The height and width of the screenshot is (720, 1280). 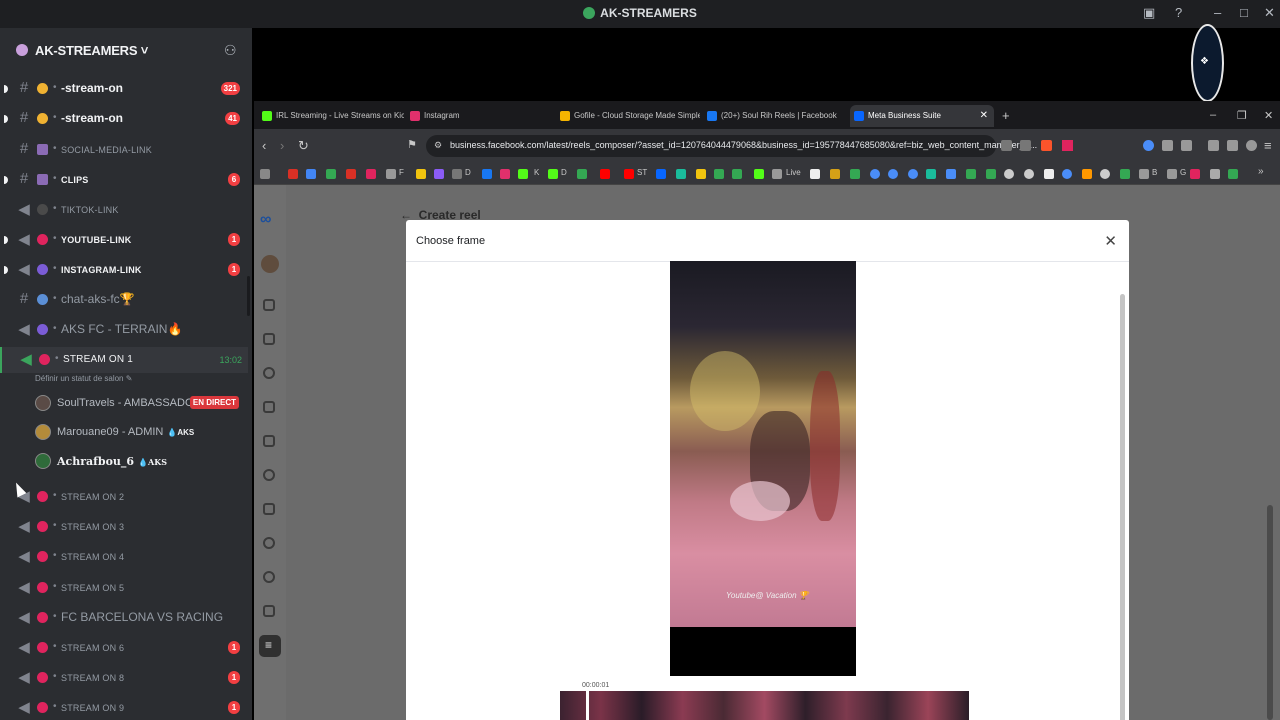 What do you see at coordinates (270, 646) in the screenshot?
I see `all-tools-button: ≡` at bounding box center [270, 646].